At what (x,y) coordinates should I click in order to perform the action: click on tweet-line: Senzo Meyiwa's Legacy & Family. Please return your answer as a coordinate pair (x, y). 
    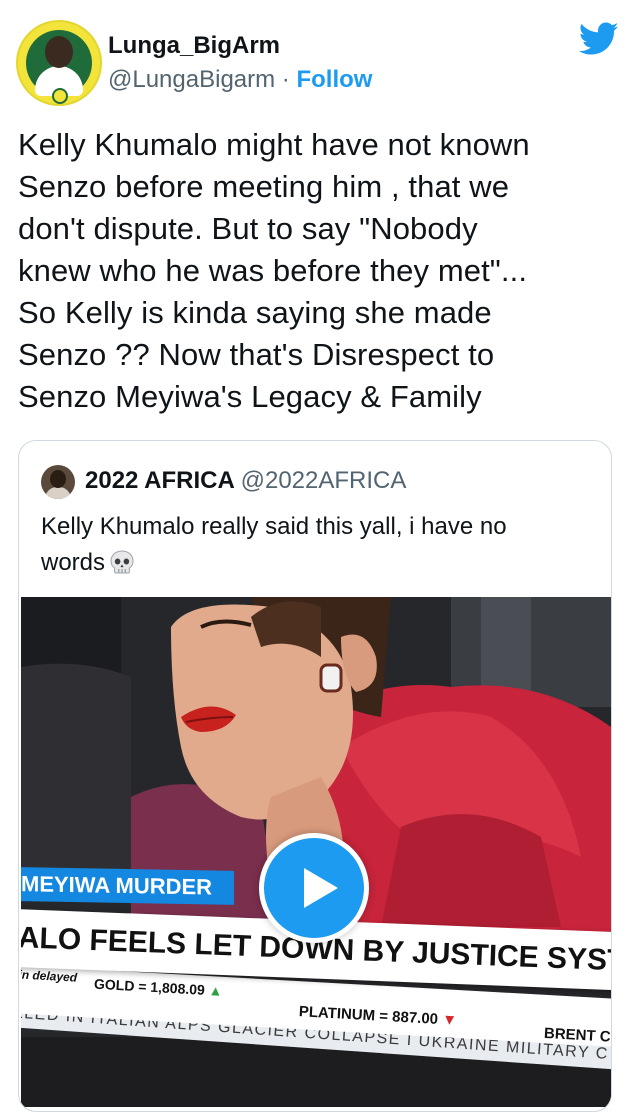
    Looking at the image, I should click on (250, 396).